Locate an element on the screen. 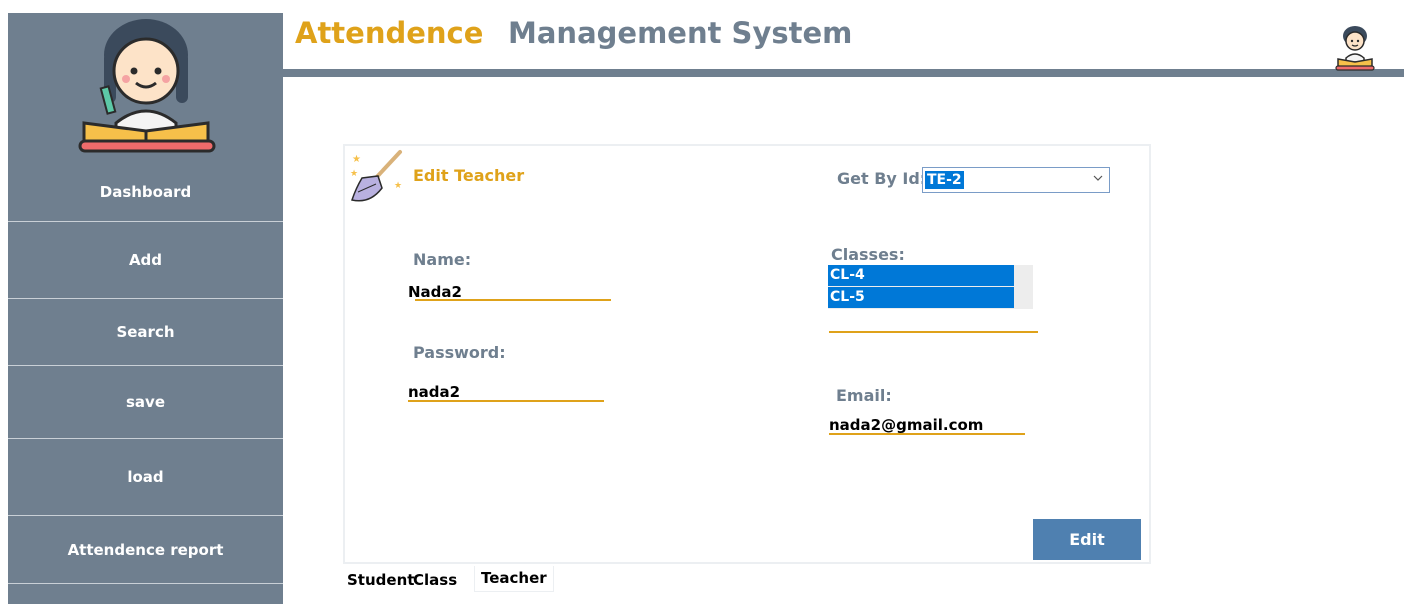 The image size is (1404, 604). nav-add-label: Add is located at coordinates (145, 260).